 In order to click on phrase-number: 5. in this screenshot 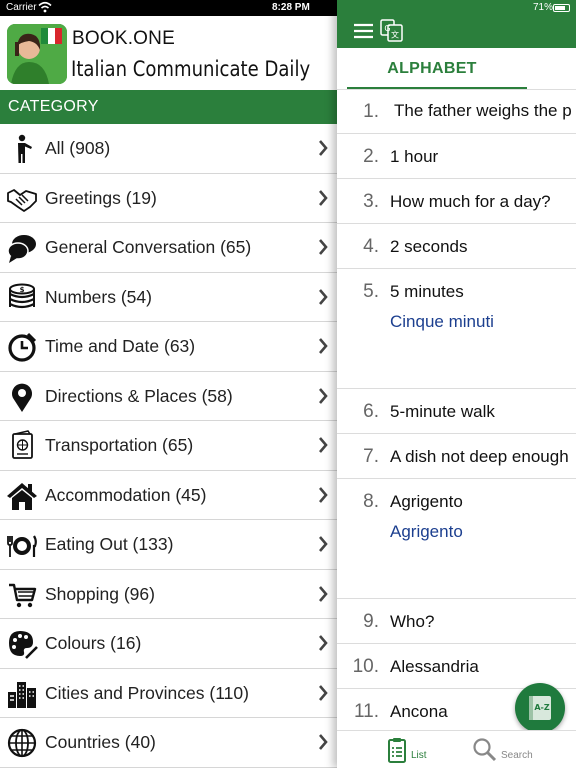, I will do `click(371, 291)`.